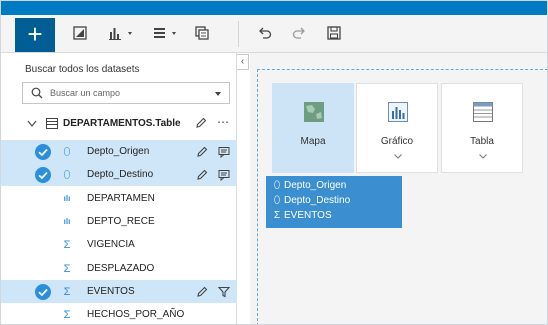 The height and width of the screenshot is (325, 548). What do you see at coordinates (238, 34) in the screenshot?
I see `toolbar-divider` at bounding box center [238, 34].